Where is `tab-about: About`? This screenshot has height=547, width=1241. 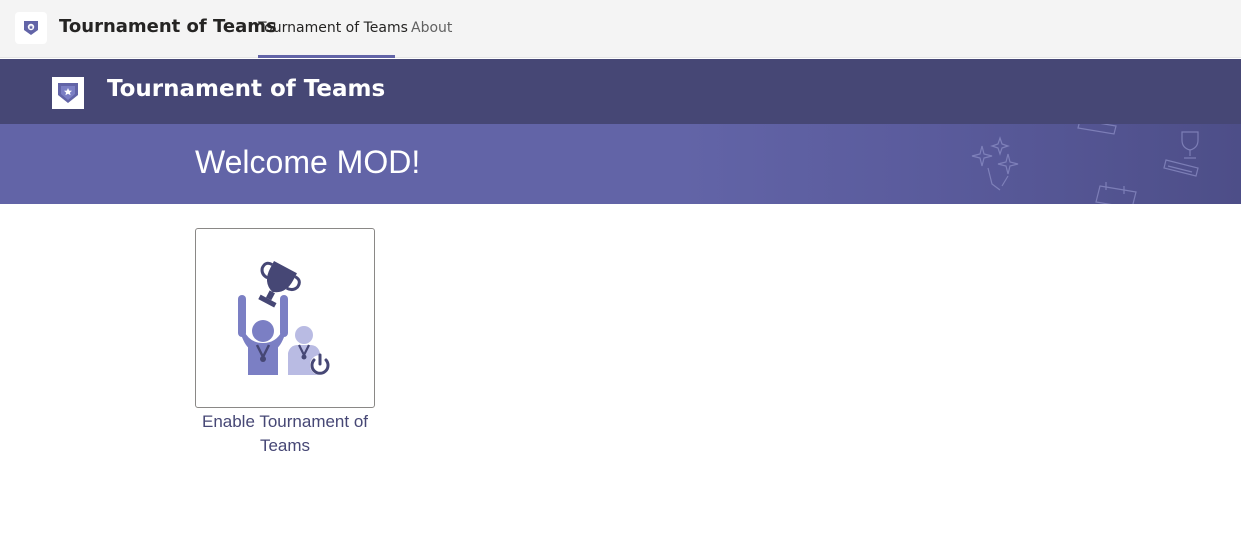 tab-about: About is located at coordinates (431, 28).